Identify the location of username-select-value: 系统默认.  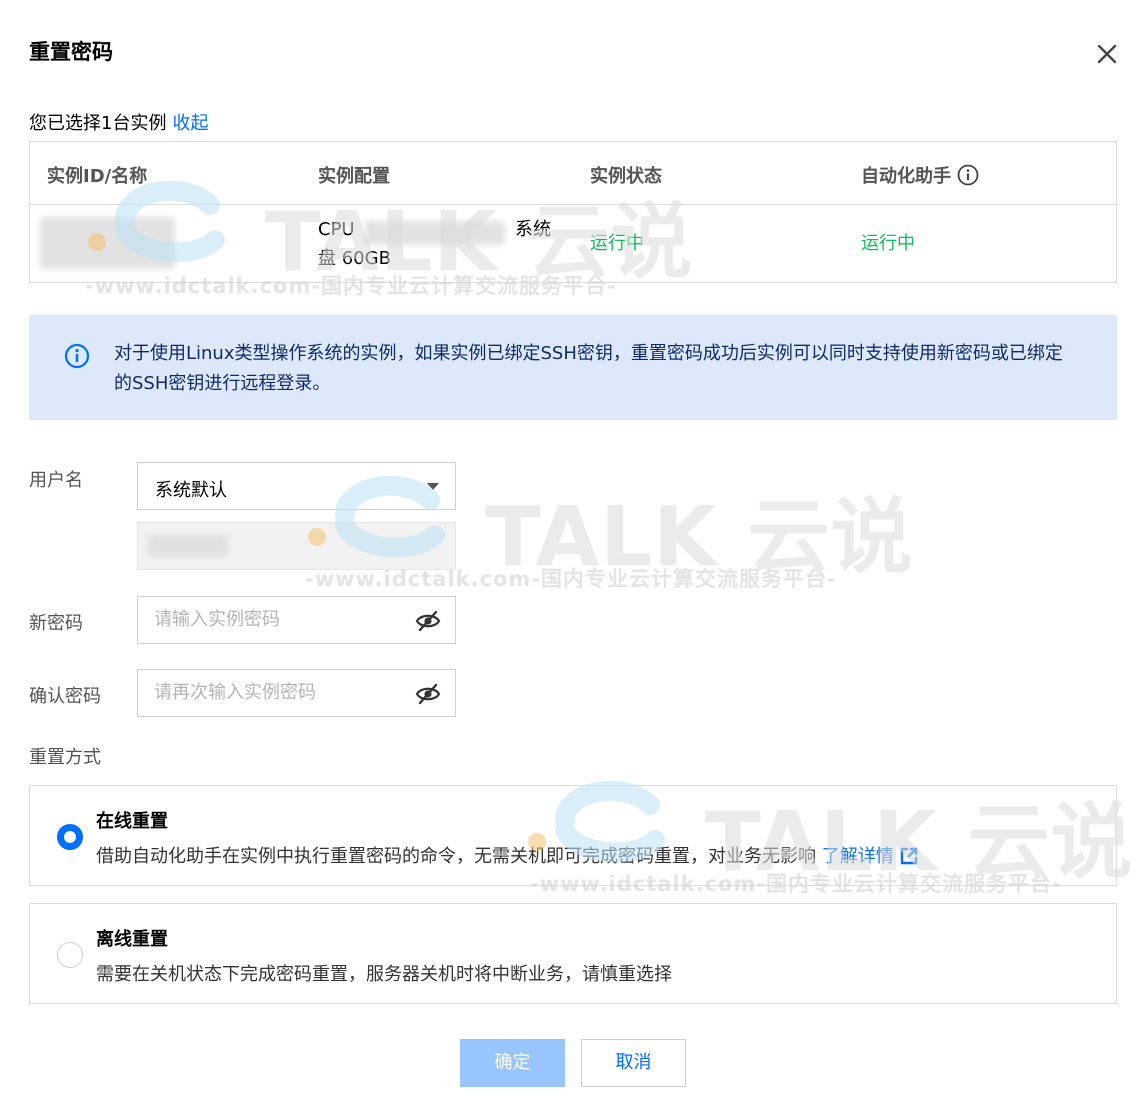
(191, 490).